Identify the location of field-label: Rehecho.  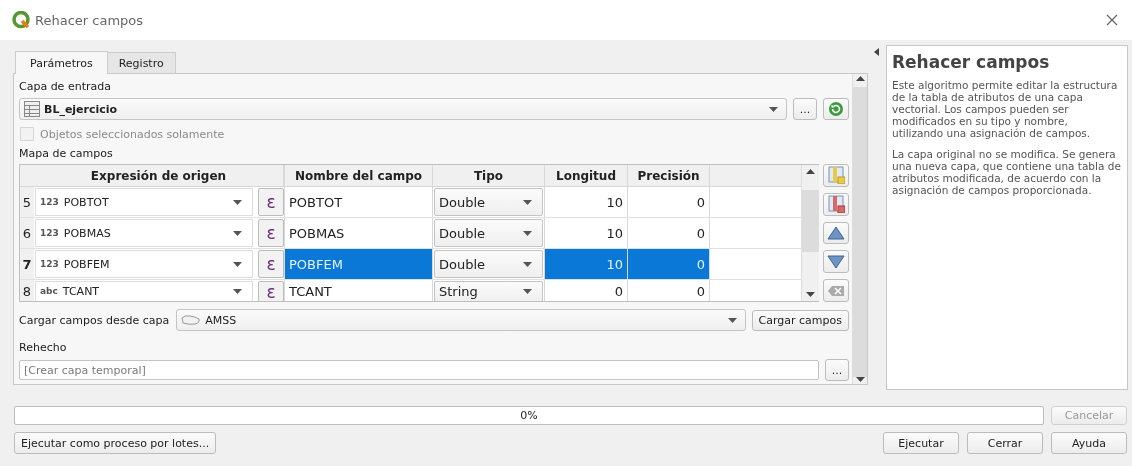
(43, 348).